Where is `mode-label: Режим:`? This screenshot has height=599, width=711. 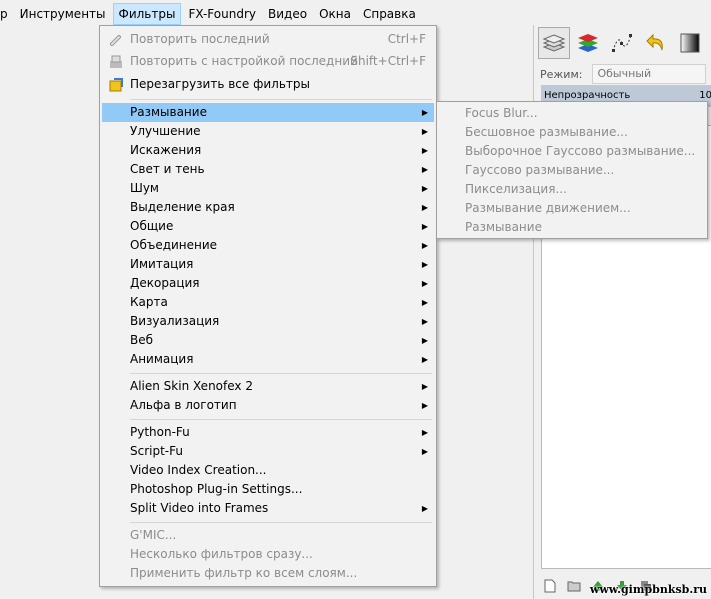 mode-label: Режим: is located at coordinates (561, 74).